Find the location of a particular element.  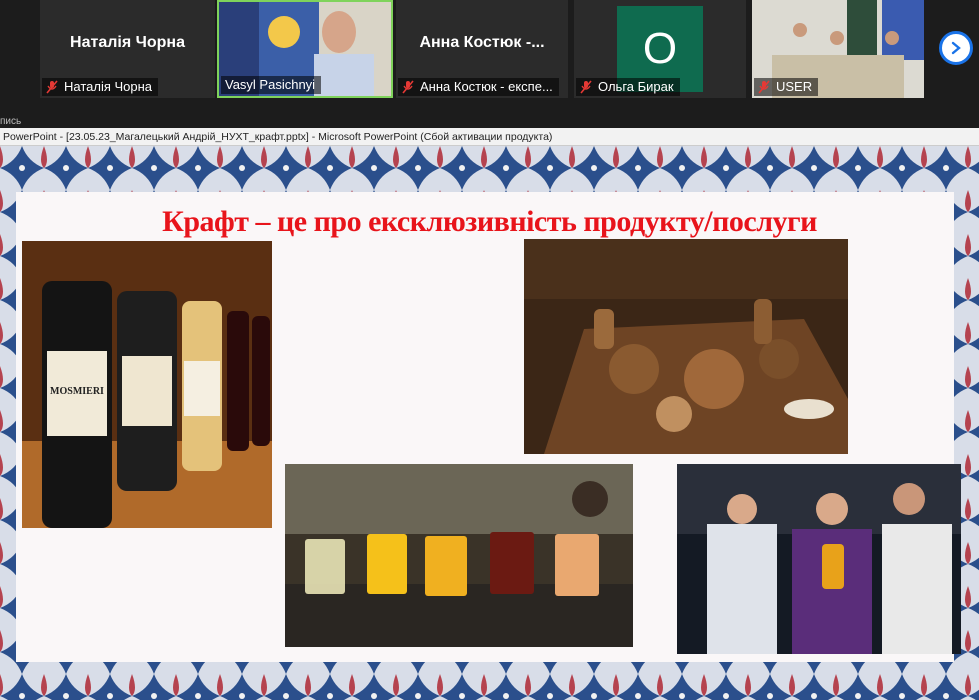

feast-table-photo is located at coordinates (686, 346).